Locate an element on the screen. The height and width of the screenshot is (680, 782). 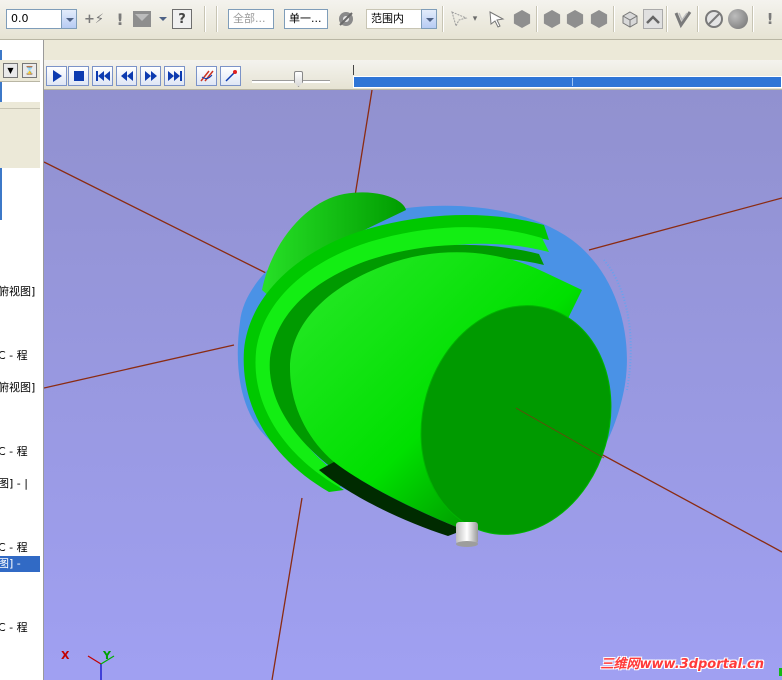
filter-dropdown-button is located at coordinates (161, 19).